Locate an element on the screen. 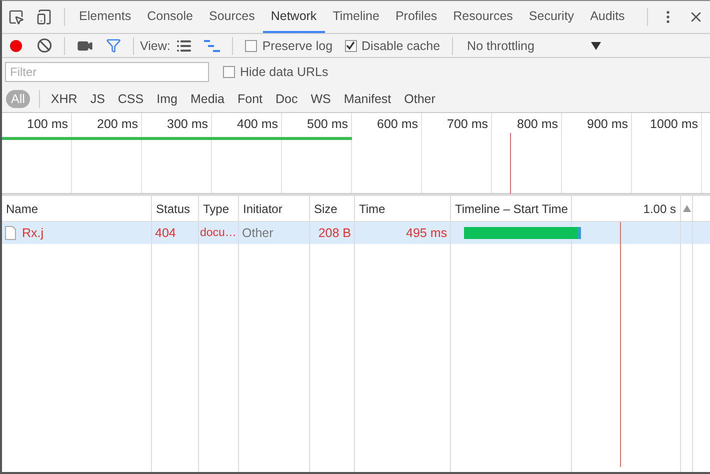  type-filter: XHR is located at coordinates (64, 99).